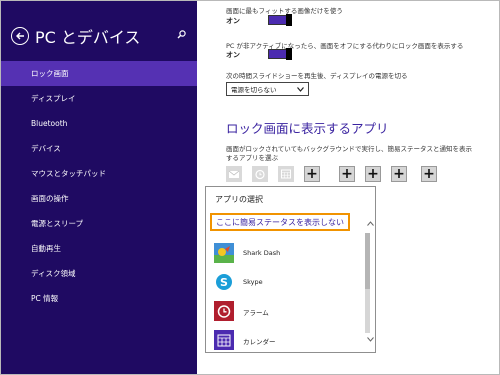  I want to click on inactive-lock-label: PC が非アクティブになったら、画面をオフにする代わりにロック画面を表示する, so click(345, 46).